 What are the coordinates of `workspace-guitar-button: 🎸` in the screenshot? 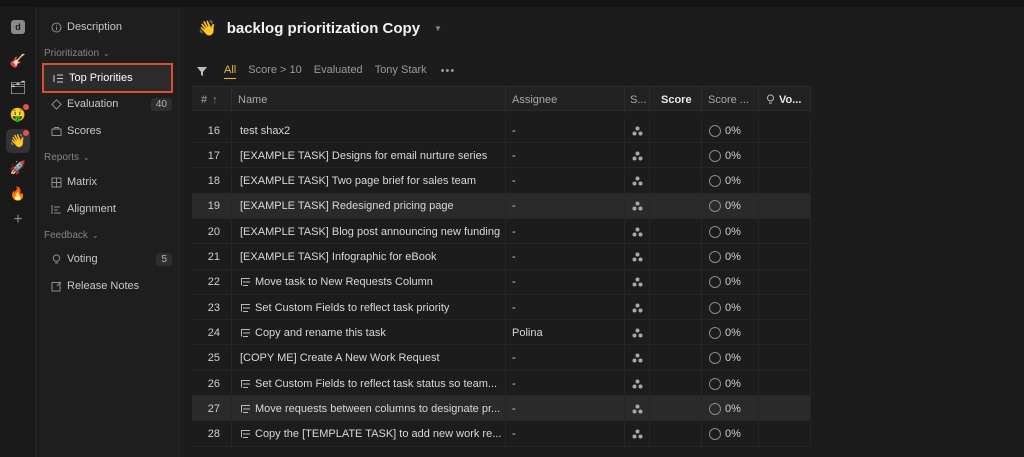 It's located at (18, 61).